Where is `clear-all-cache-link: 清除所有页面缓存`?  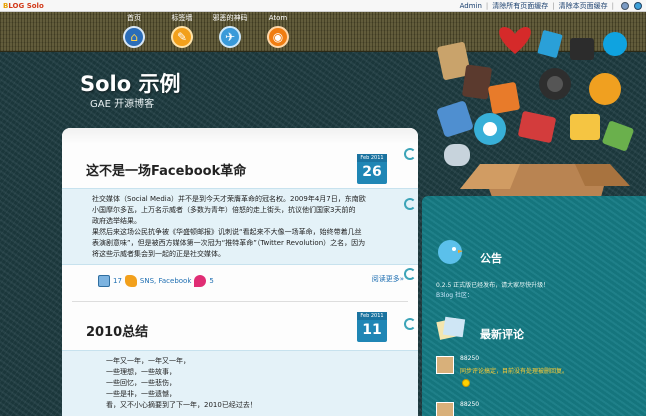 clear-all-cache-link: 清除所有页面缓存 is located at coordinates (520, 6).